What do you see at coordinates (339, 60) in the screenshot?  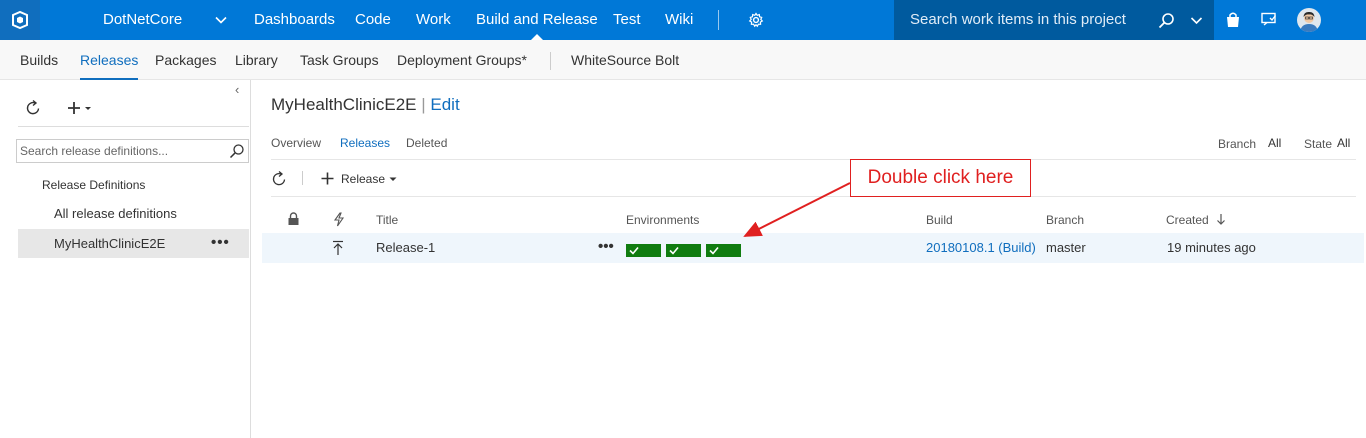 I see `tab-task-groups: Task Groups` at bounding box center [339, 60].